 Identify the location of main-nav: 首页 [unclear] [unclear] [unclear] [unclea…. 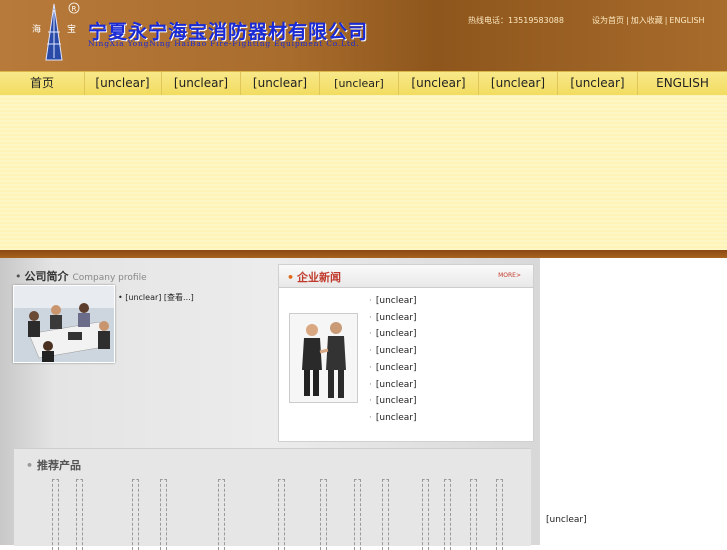
(363, 83).